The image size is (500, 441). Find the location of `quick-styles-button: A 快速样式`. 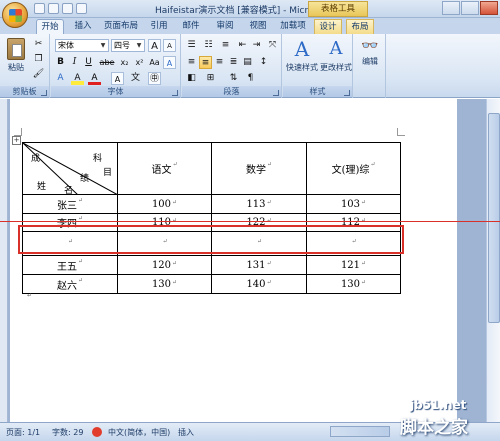

quick-styles-button: A 快速样式 is located at coordinates (302, 55).